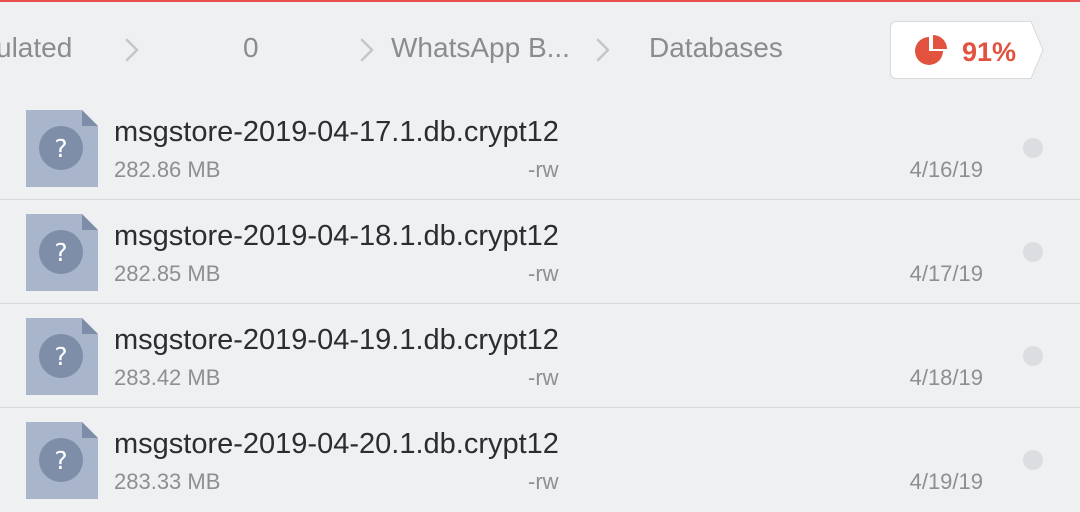  What do you see at coordinates (1035, 50) in the screenshot?
I see `badge-arrow-tip` at bounding box center [1035, 50].